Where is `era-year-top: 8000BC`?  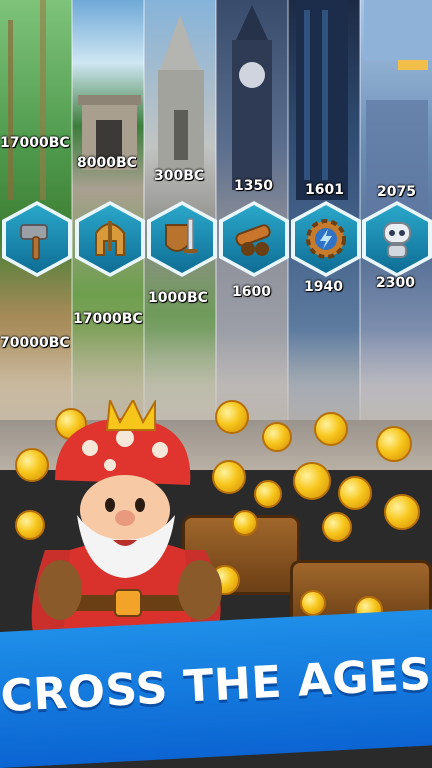 era-year-top: 8000BC is located at coordinates (107, 163).